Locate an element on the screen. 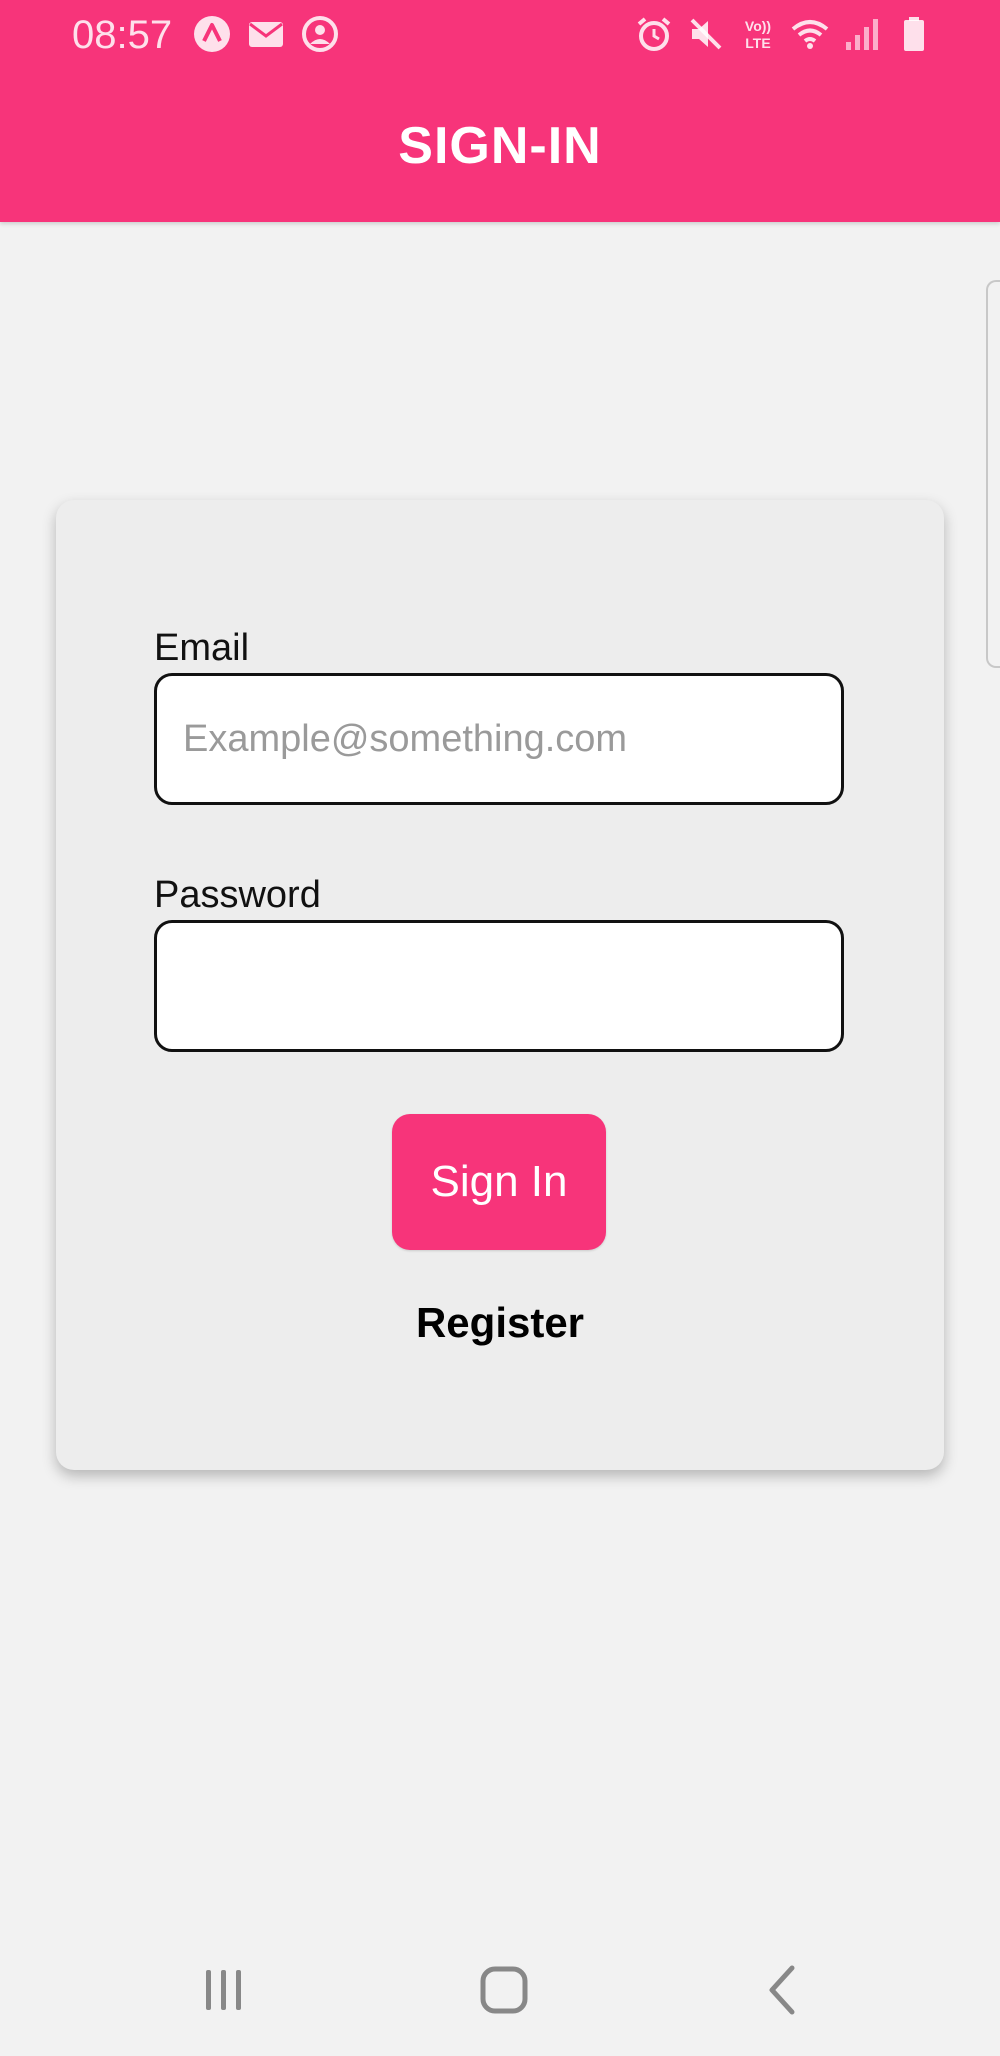 Image resolution: width=1000 pixels, height=2056 pixels. volte-label-top: Vo)) is located at coordinates (758, 26).